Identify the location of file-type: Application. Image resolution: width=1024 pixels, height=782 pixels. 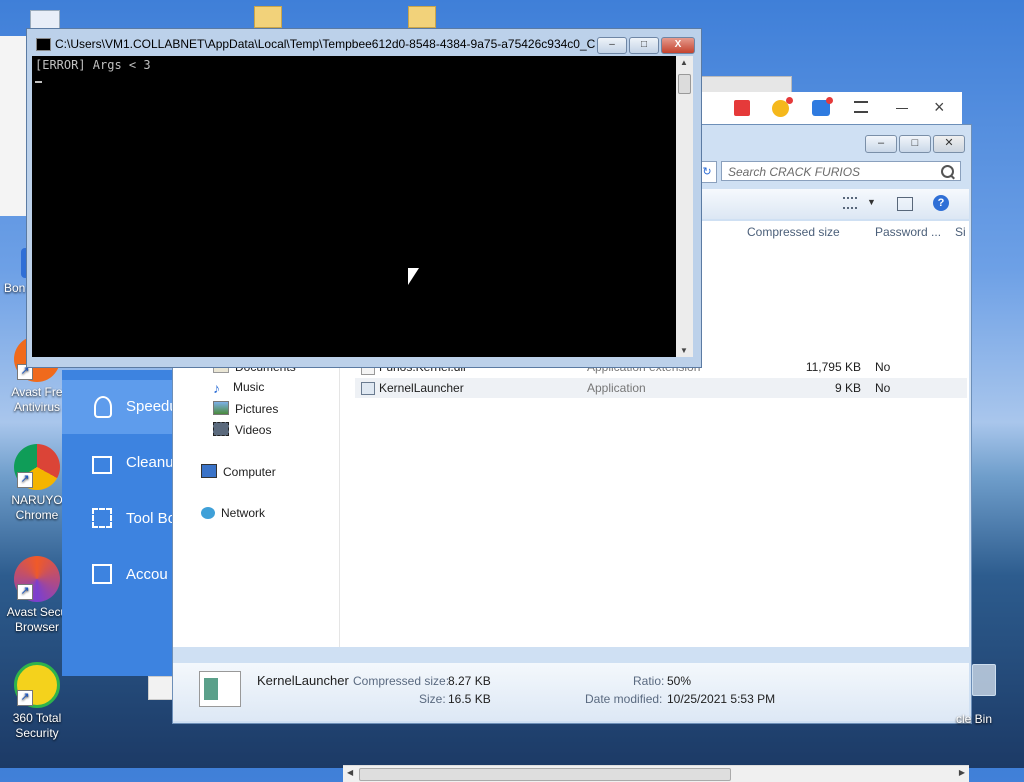
(616, 388).